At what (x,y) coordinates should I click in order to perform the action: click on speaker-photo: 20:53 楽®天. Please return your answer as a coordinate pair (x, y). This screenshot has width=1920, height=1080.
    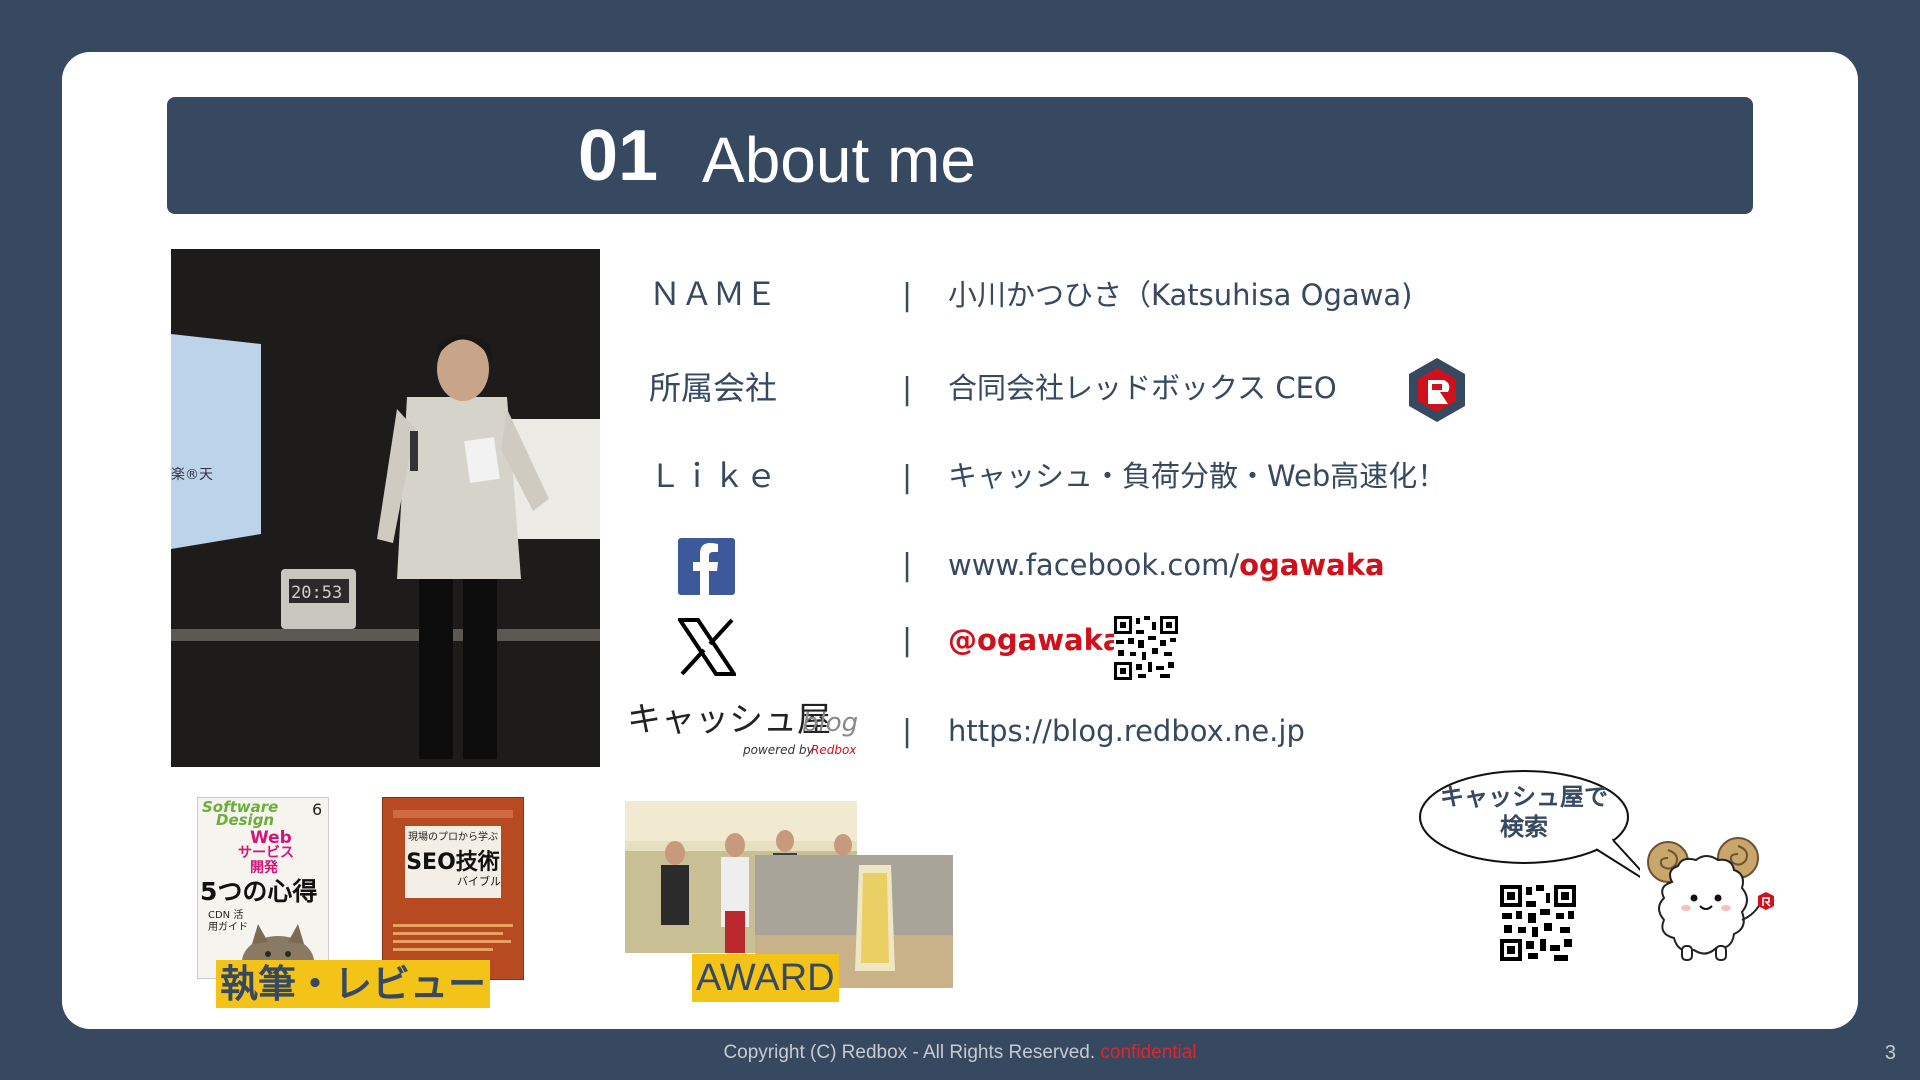
    Looking at the image, I should click on (385, 508).